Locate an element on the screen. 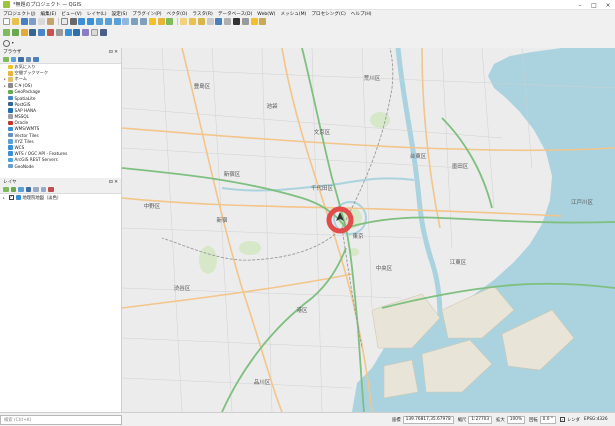  place-label: 豊島区 is located at coordinates (202, 86).